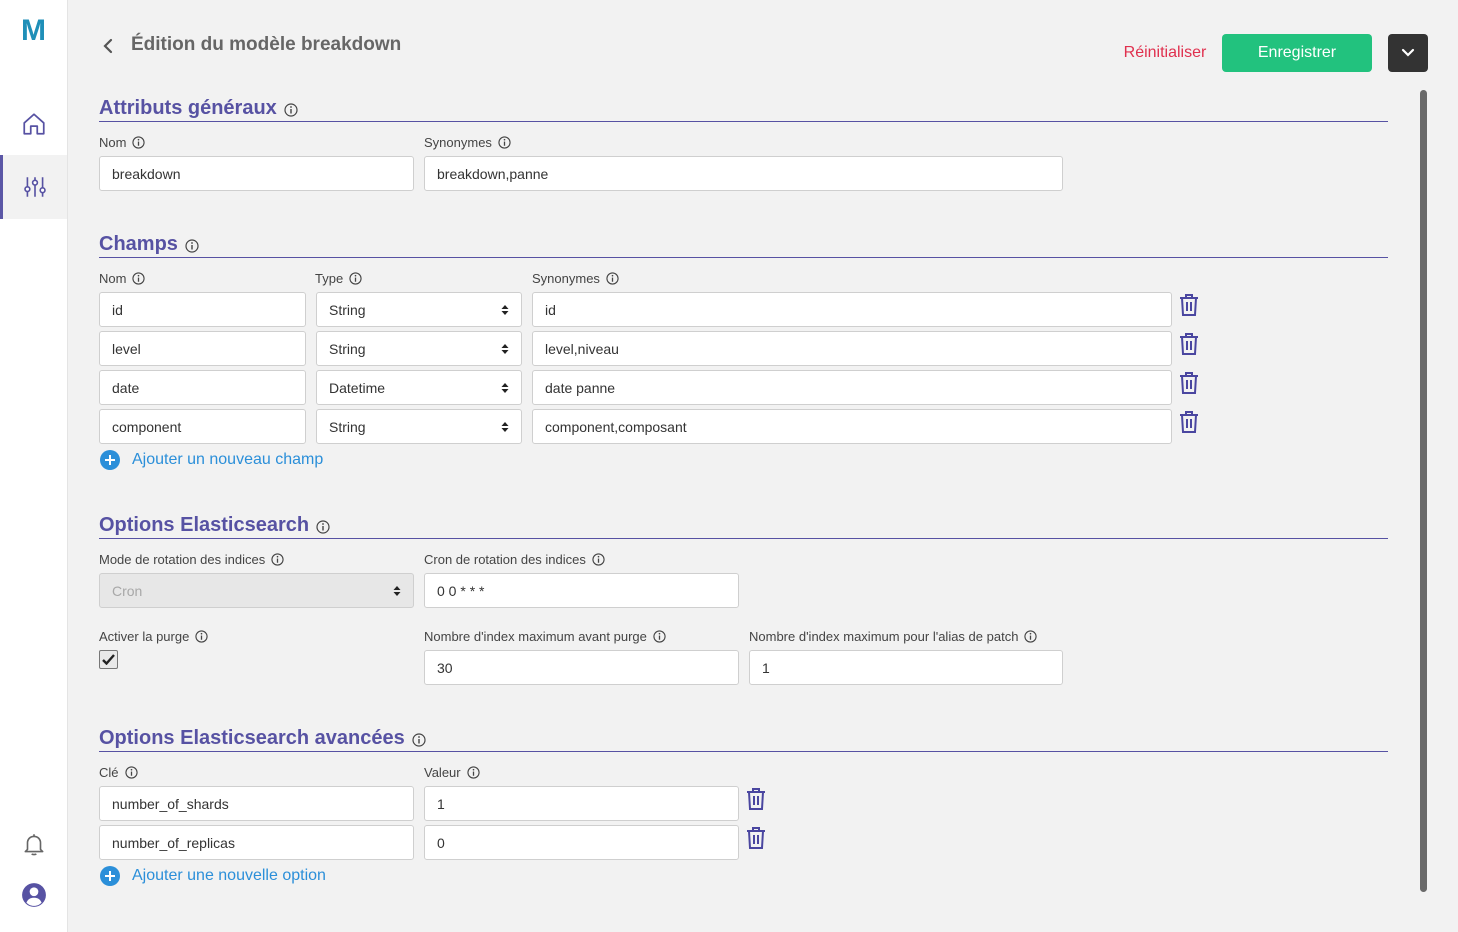 The width and height of the screenshot is (1458, 932). I want to click on section-title-fields-text: Champs, so click(138, 244).